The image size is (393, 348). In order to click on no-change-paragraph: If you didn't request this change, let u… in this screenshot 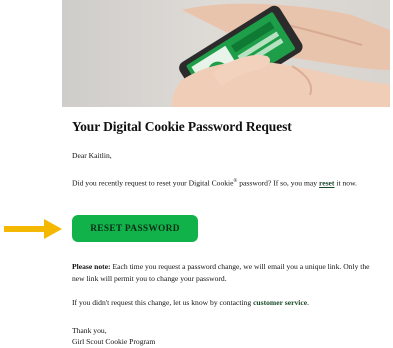, I will do `click(228, 303)`.